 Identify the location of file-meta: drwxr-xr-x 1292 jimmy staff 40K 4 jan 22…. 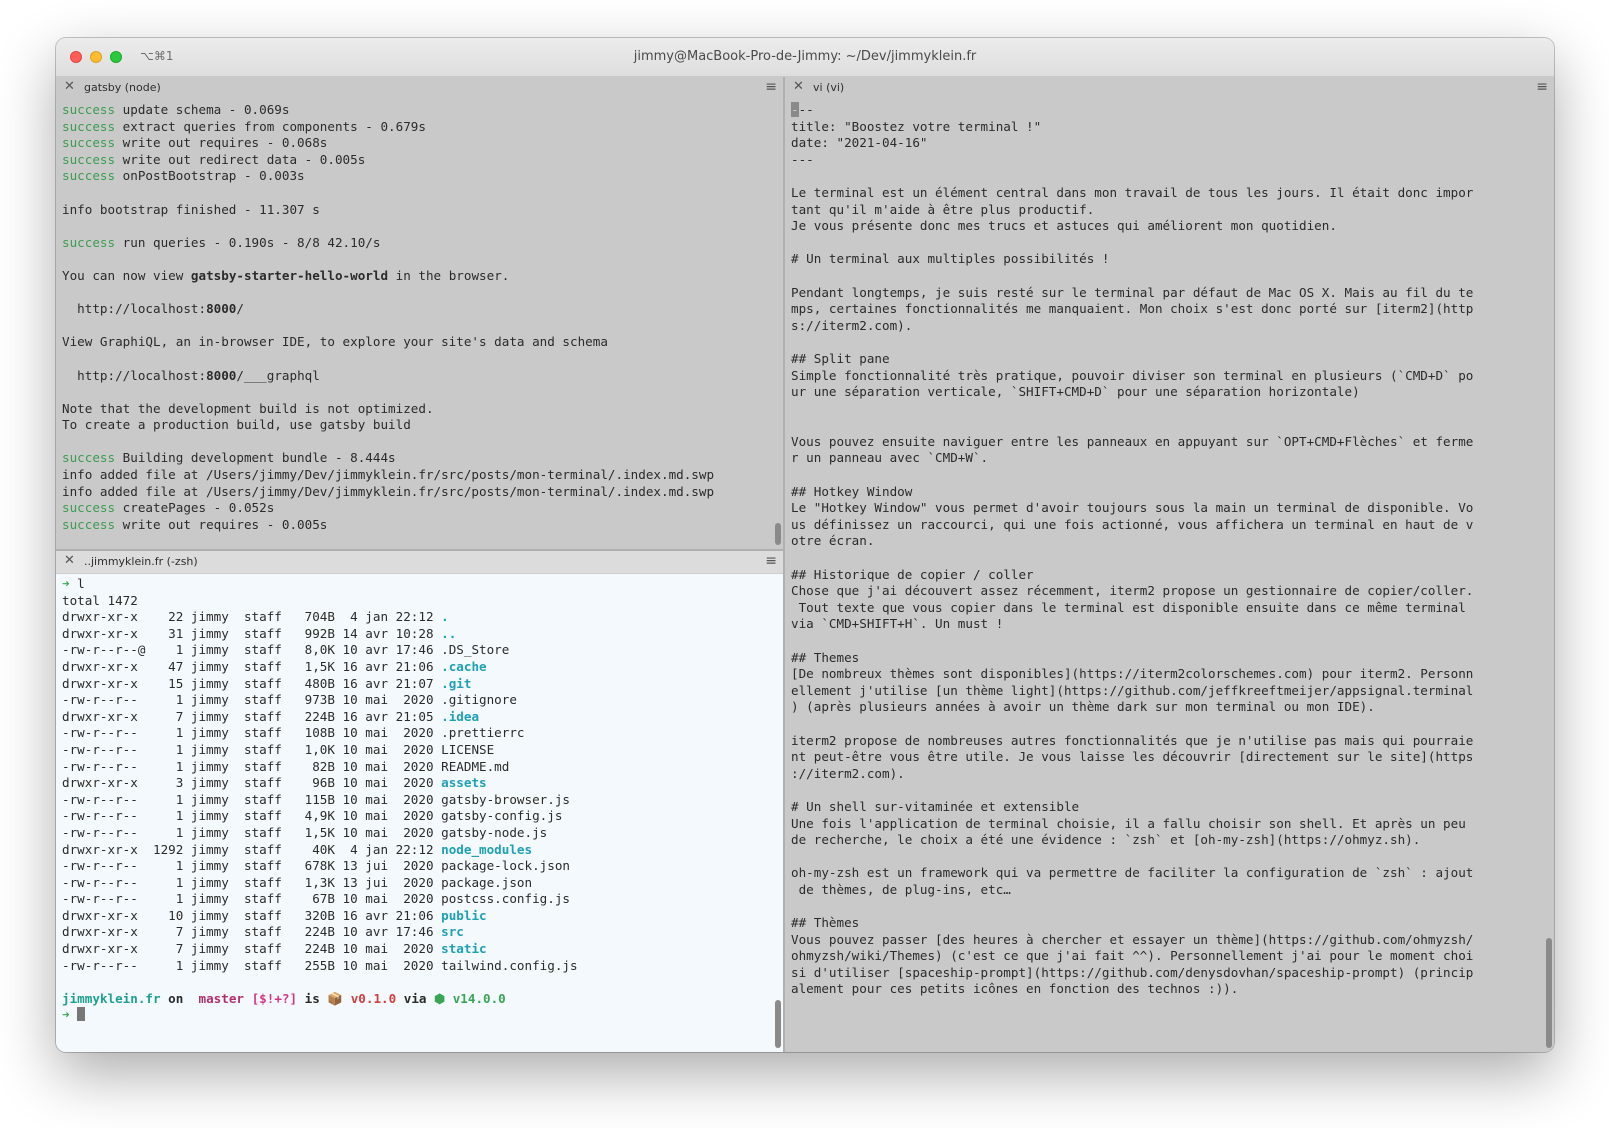
(252, 849).